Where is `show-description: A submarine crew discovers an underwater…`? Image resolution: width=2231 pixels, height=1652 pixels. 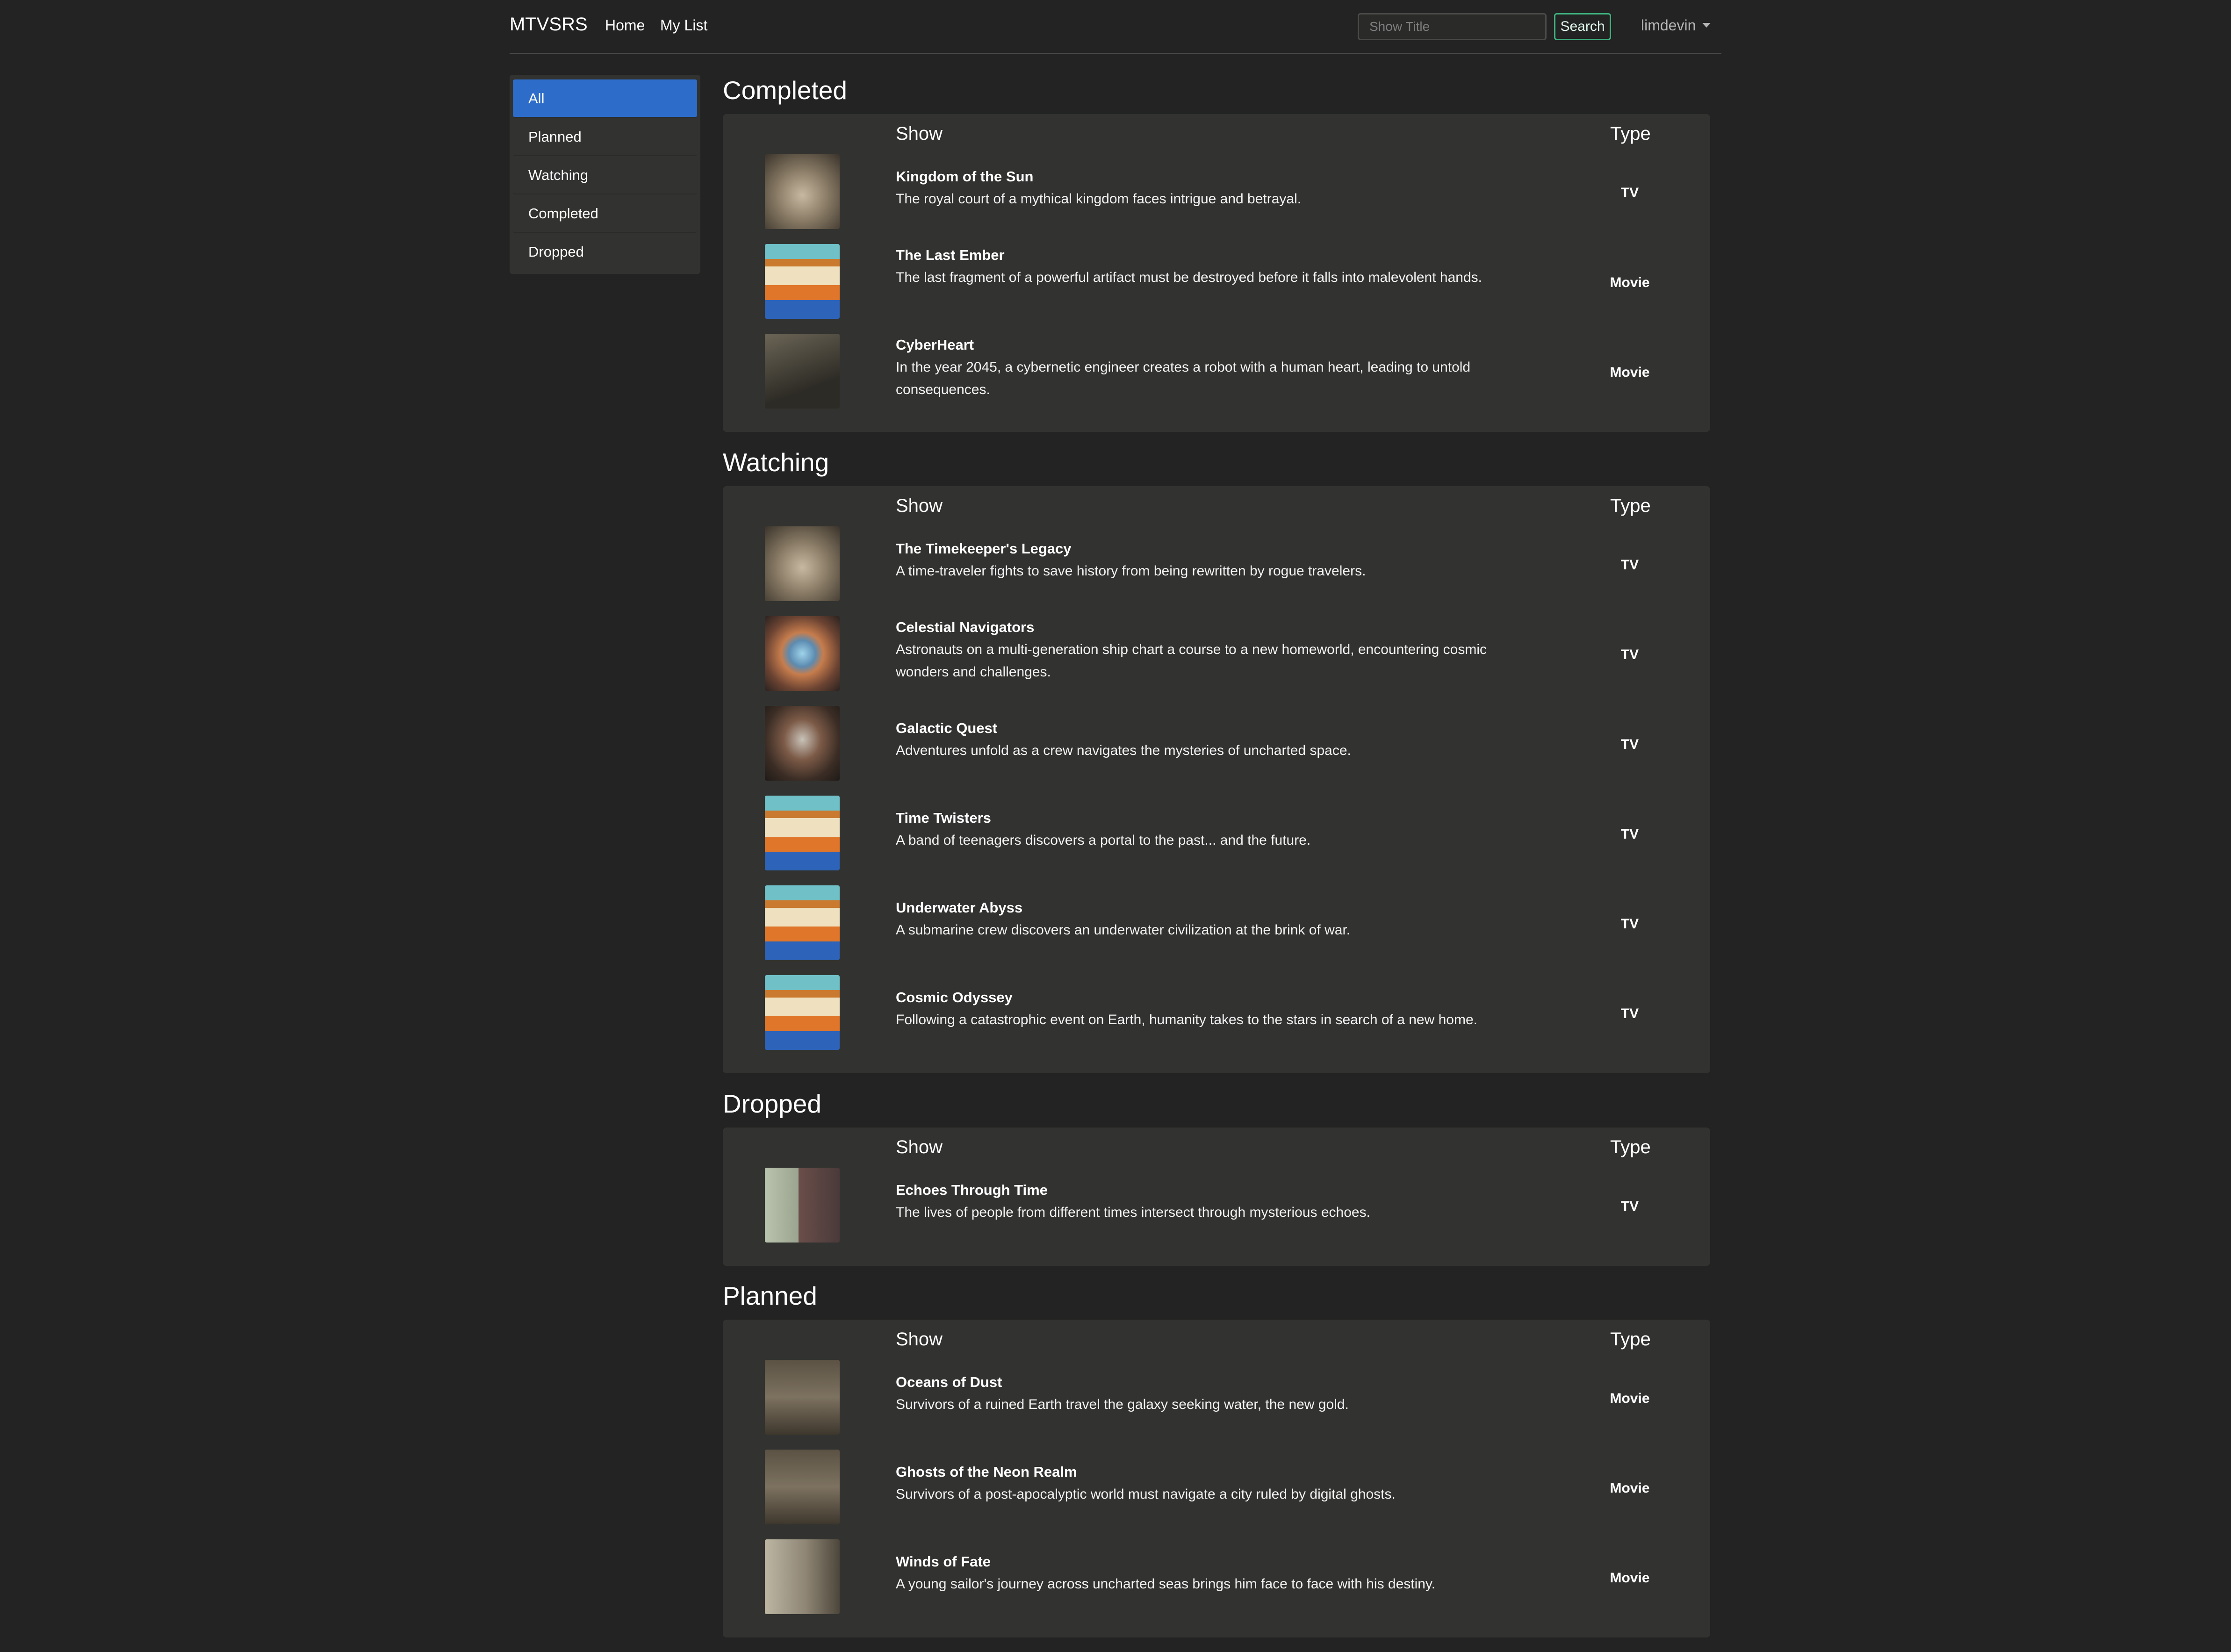
show-description: A submarine crew discovers an underwater… is located at coordinates (1123, 930).